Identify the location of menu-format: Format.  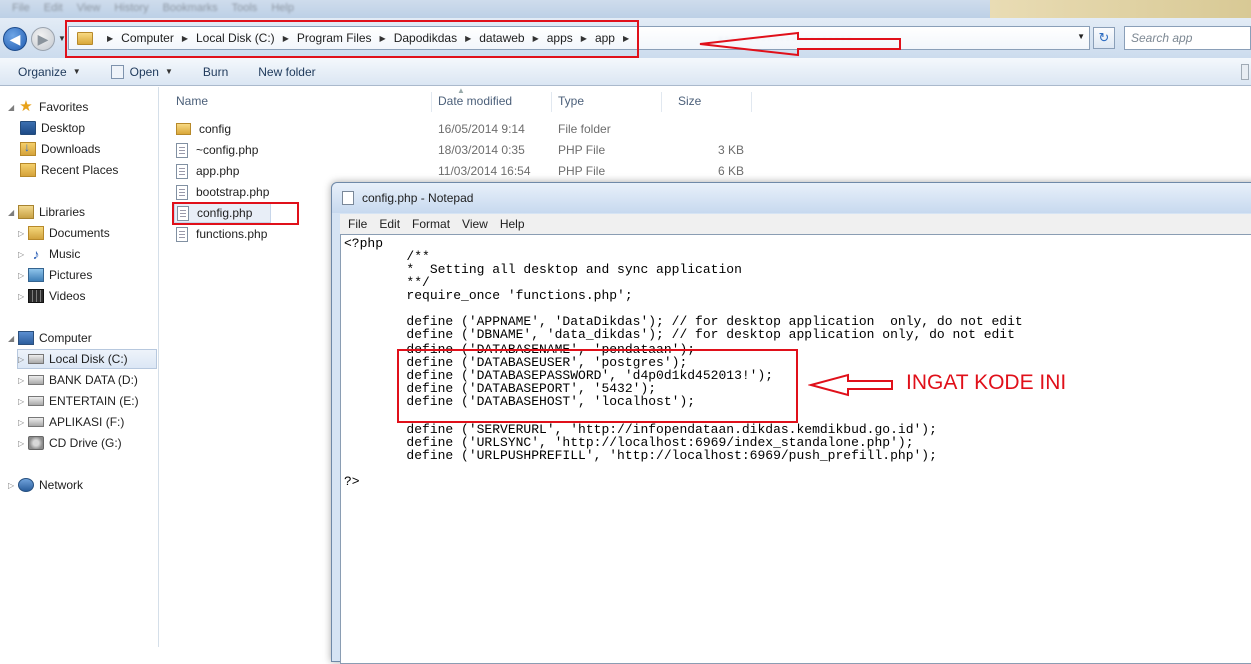
(431, 224).